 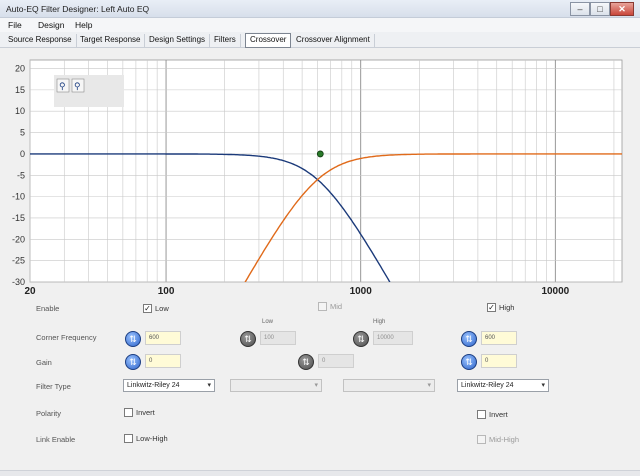 What do you see at coordinates (166, 291) in the screenshot?
I see `x-tick-label: 100` at bounding box center [166, 291].